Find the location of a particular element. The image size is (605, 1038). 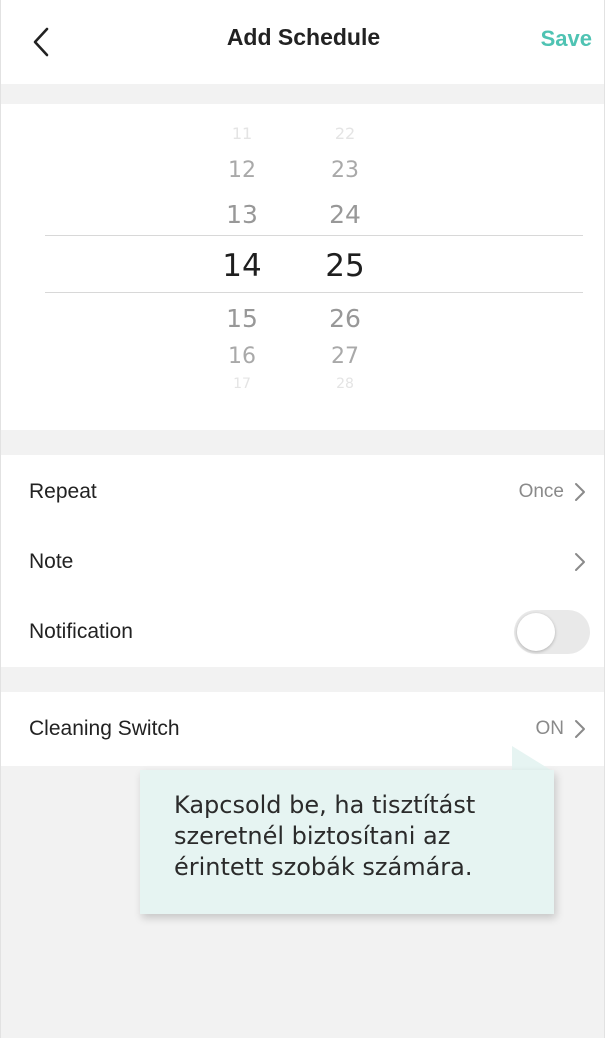

cleaning-switch-label: Cleaning Switch is located at coordinates (104, 728).